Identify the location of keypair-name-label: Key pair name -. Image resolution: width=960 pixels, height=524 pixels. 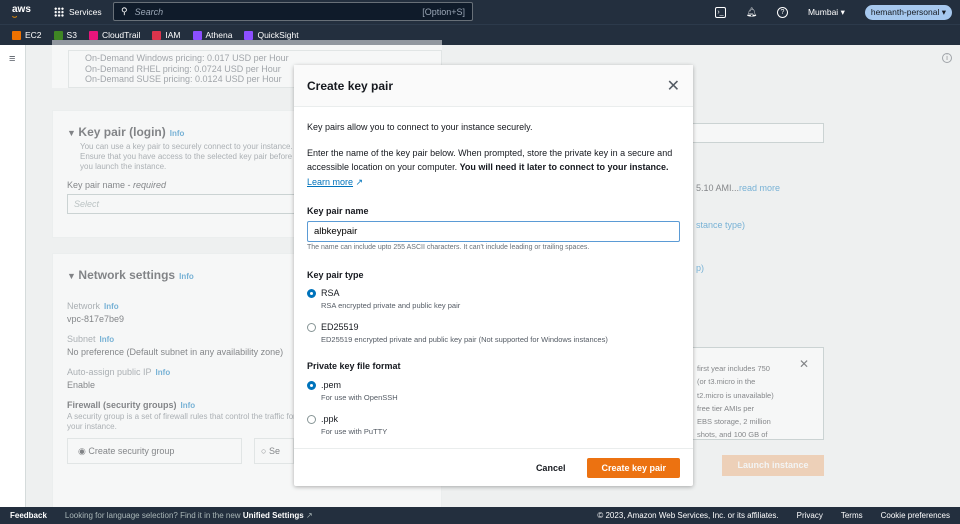
(100, 185).